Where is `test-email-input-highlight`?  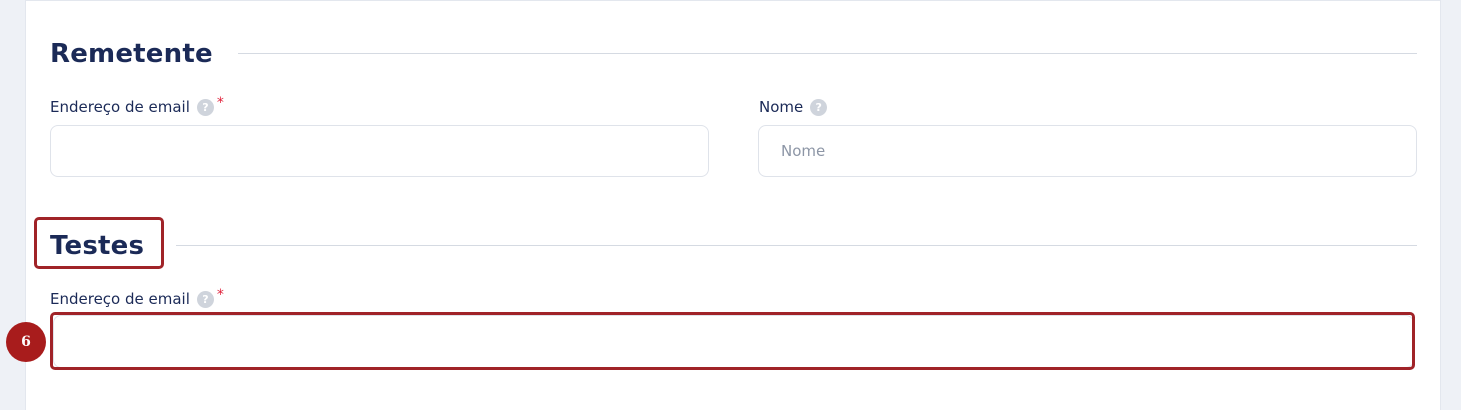 test-email-input-highlight is located at coordinates (732, 341).